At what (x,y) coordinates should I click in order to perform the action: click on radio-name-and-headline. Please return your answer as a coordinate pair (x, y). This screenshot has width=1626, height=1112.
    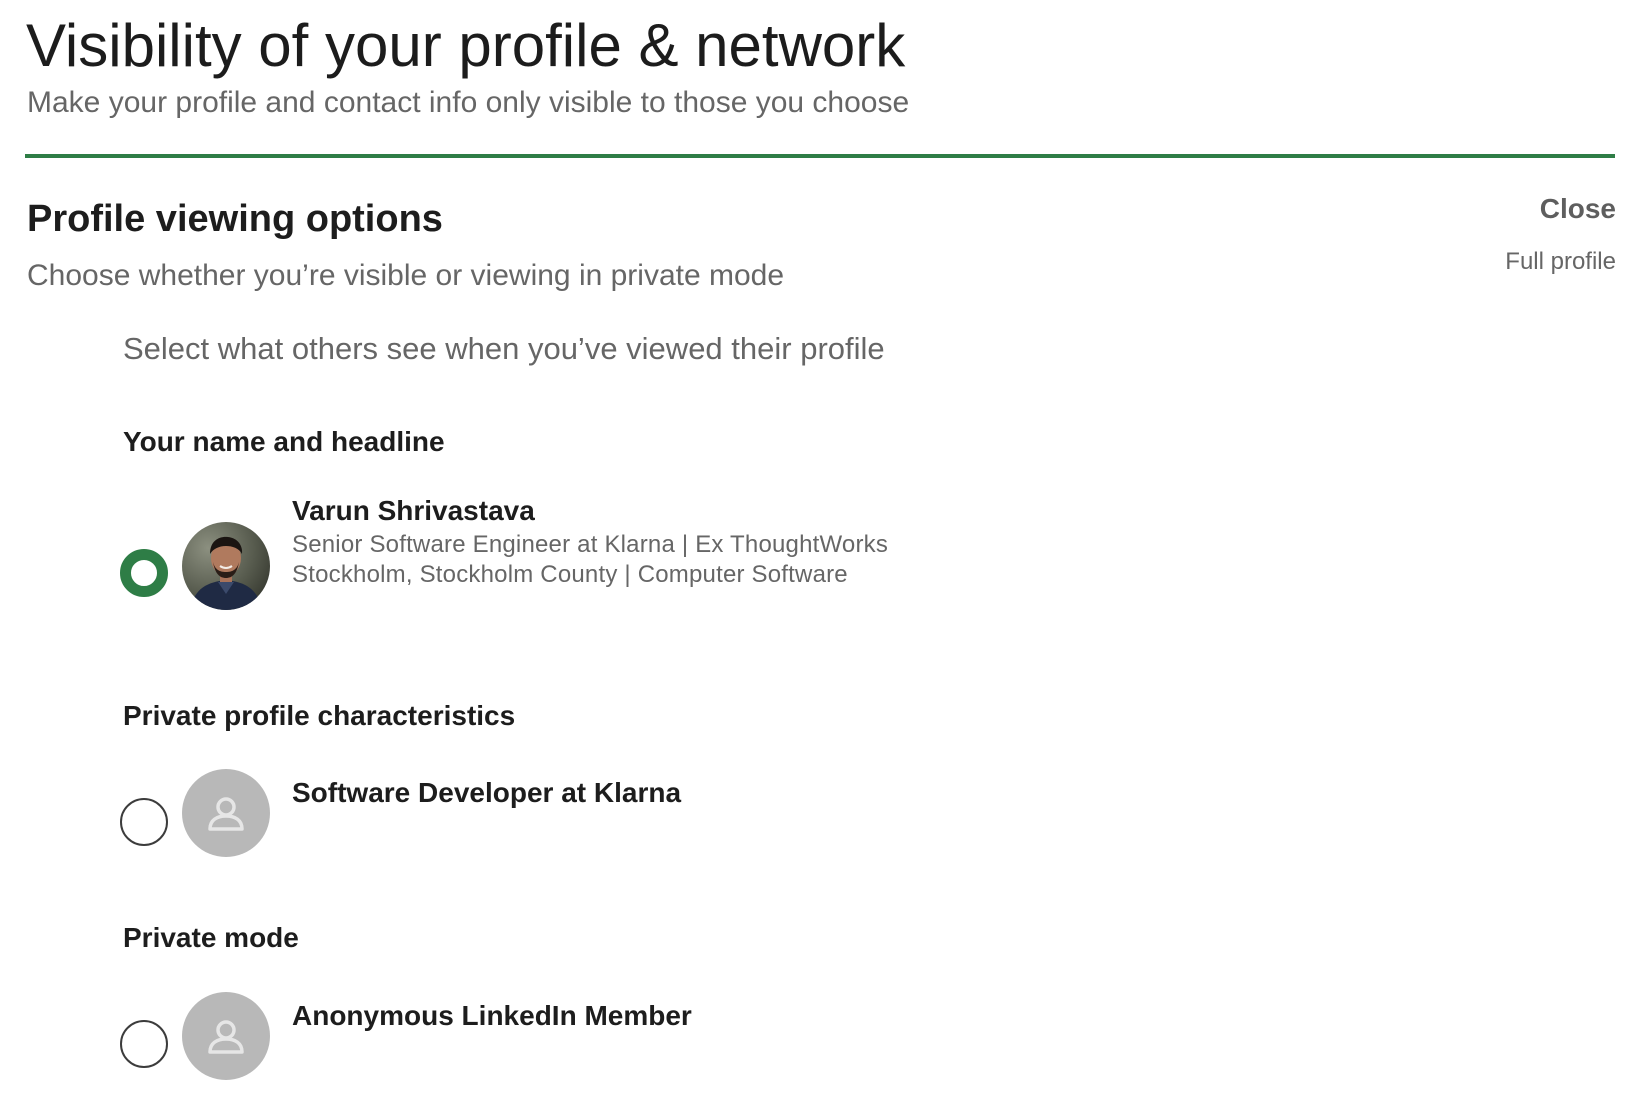
    Looking at the image, I should click on (144, 573).